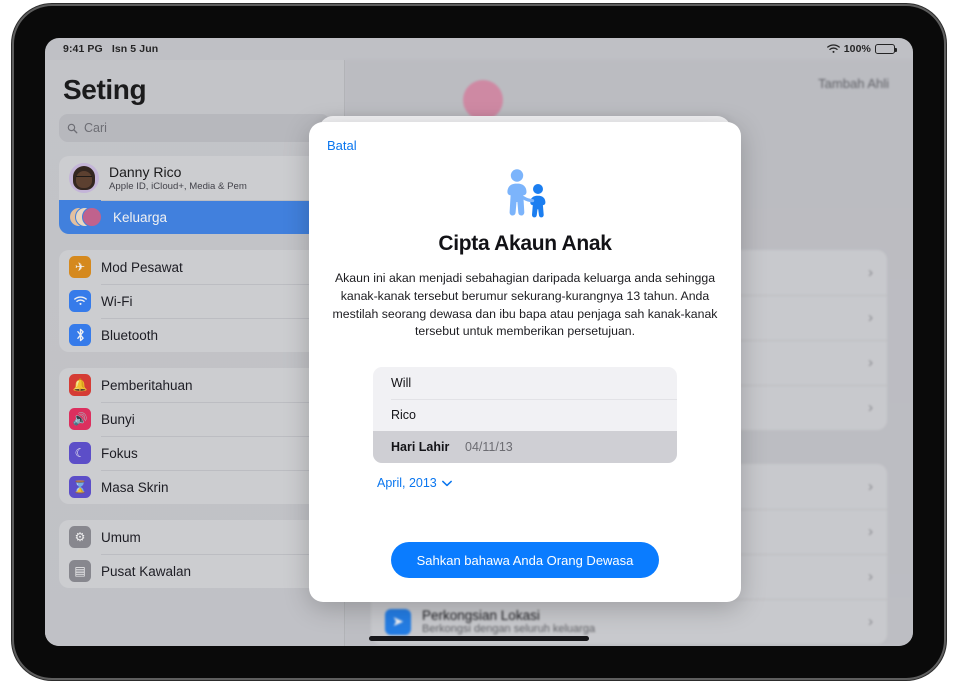 The height and width of the screenshot is (694, 958). I want to click on last-name-field: Rico, so click(525, 415).